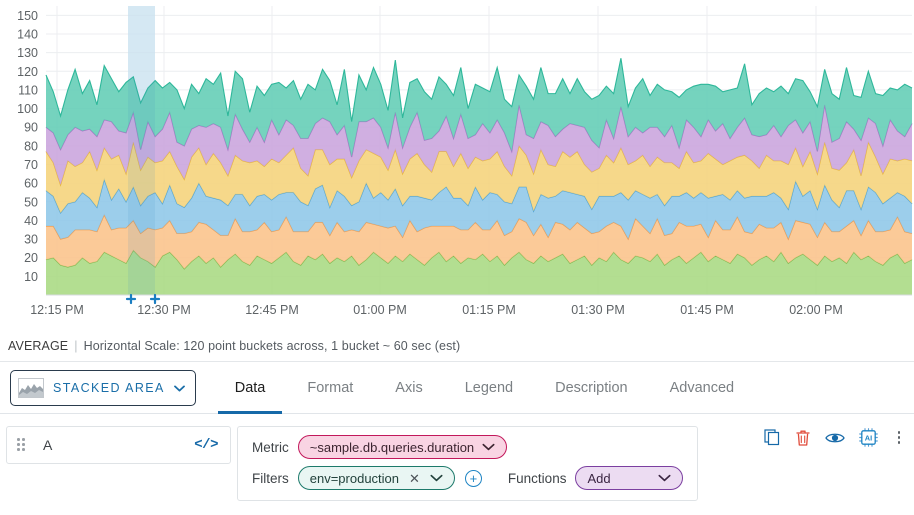 The image size is (914, 515). Describe the element at coordinates (816, 310) in the screenshot. I see `x-tick-label: 02:00 PM` at that location.